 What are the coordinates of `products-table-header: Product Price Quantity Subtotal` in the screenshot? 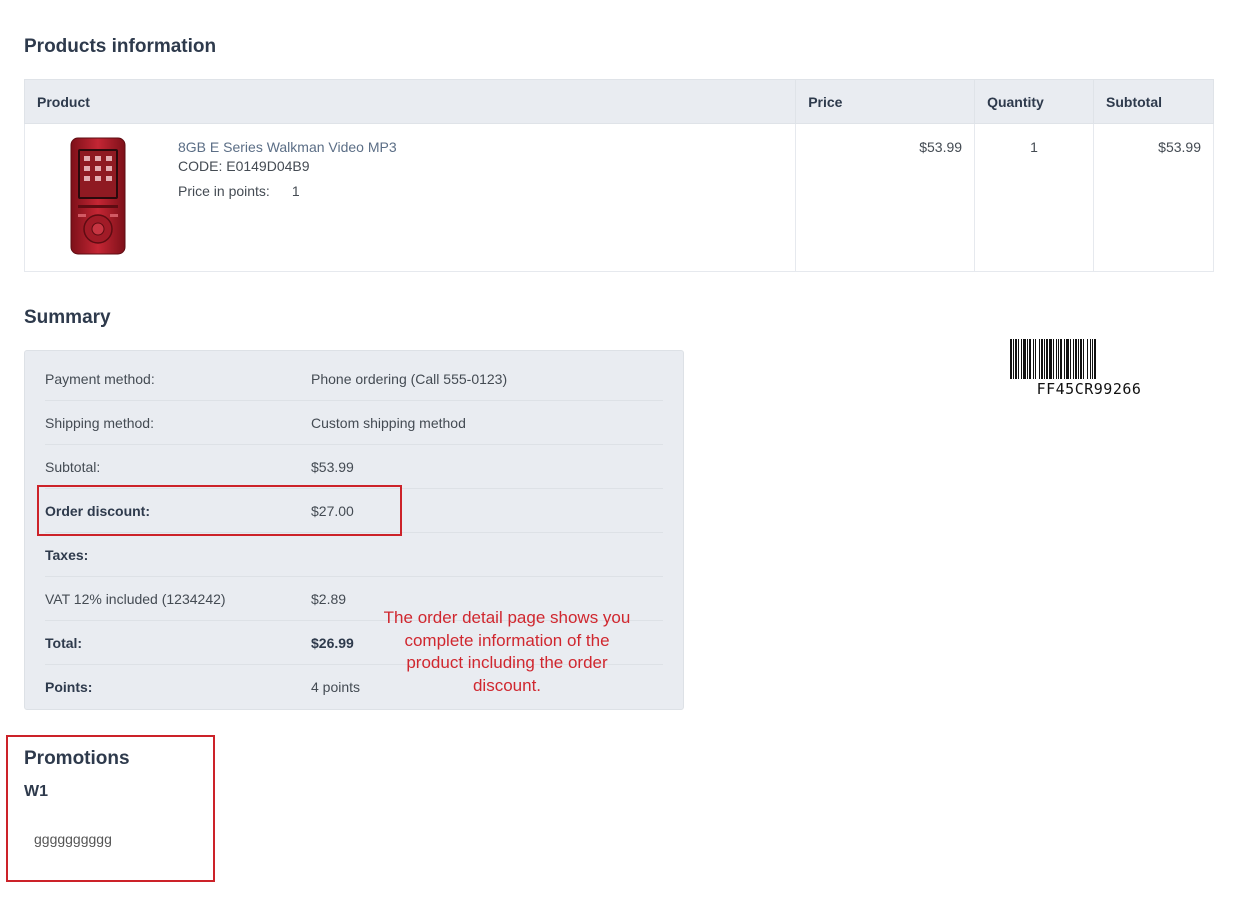 It's located at (618, 101).